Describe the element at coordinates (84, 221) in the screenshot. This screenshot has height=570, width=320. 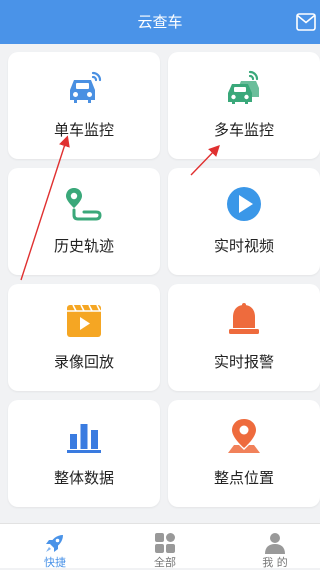
I see `card-history-track: 历史轨迹` at that location.